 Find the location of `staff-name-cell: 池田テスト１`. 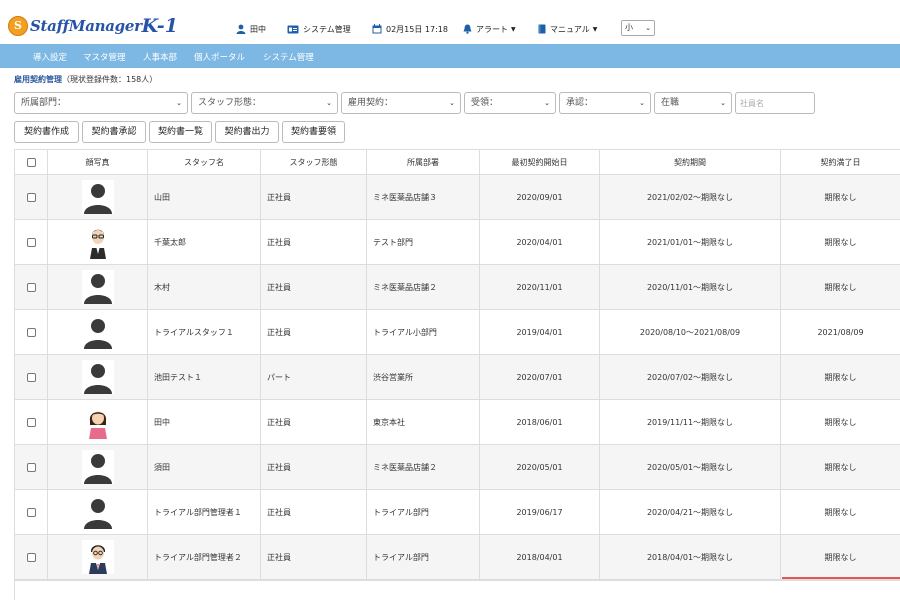

staff-name-cell: 池田テスト１ is located at coordinates (204, 377).